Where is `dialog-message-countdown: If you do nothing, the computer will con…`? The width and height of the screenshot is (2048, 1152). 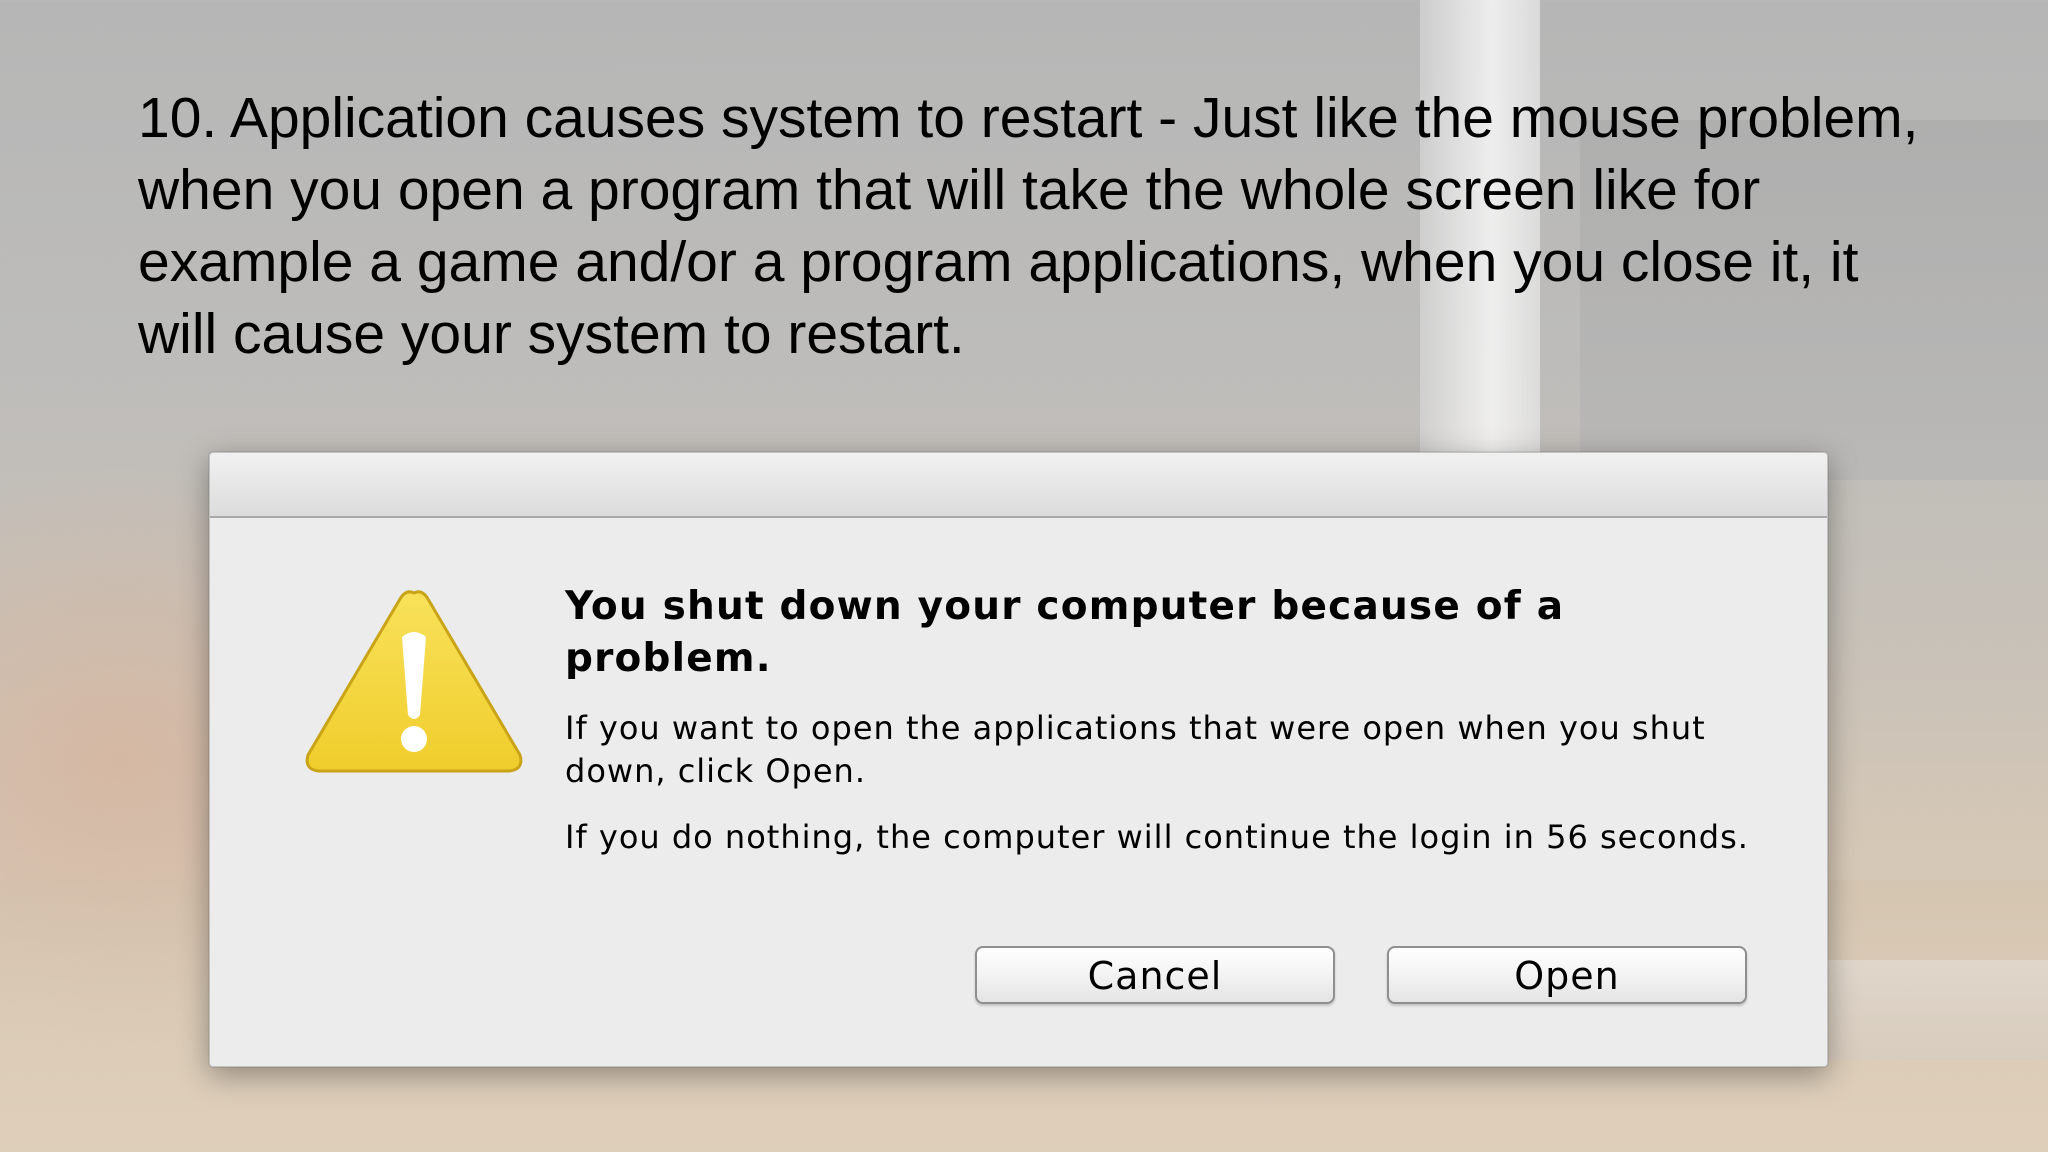
dialog-message-countdown: If you do nothing, the computer will con… is located at coordinates (1157, 837).